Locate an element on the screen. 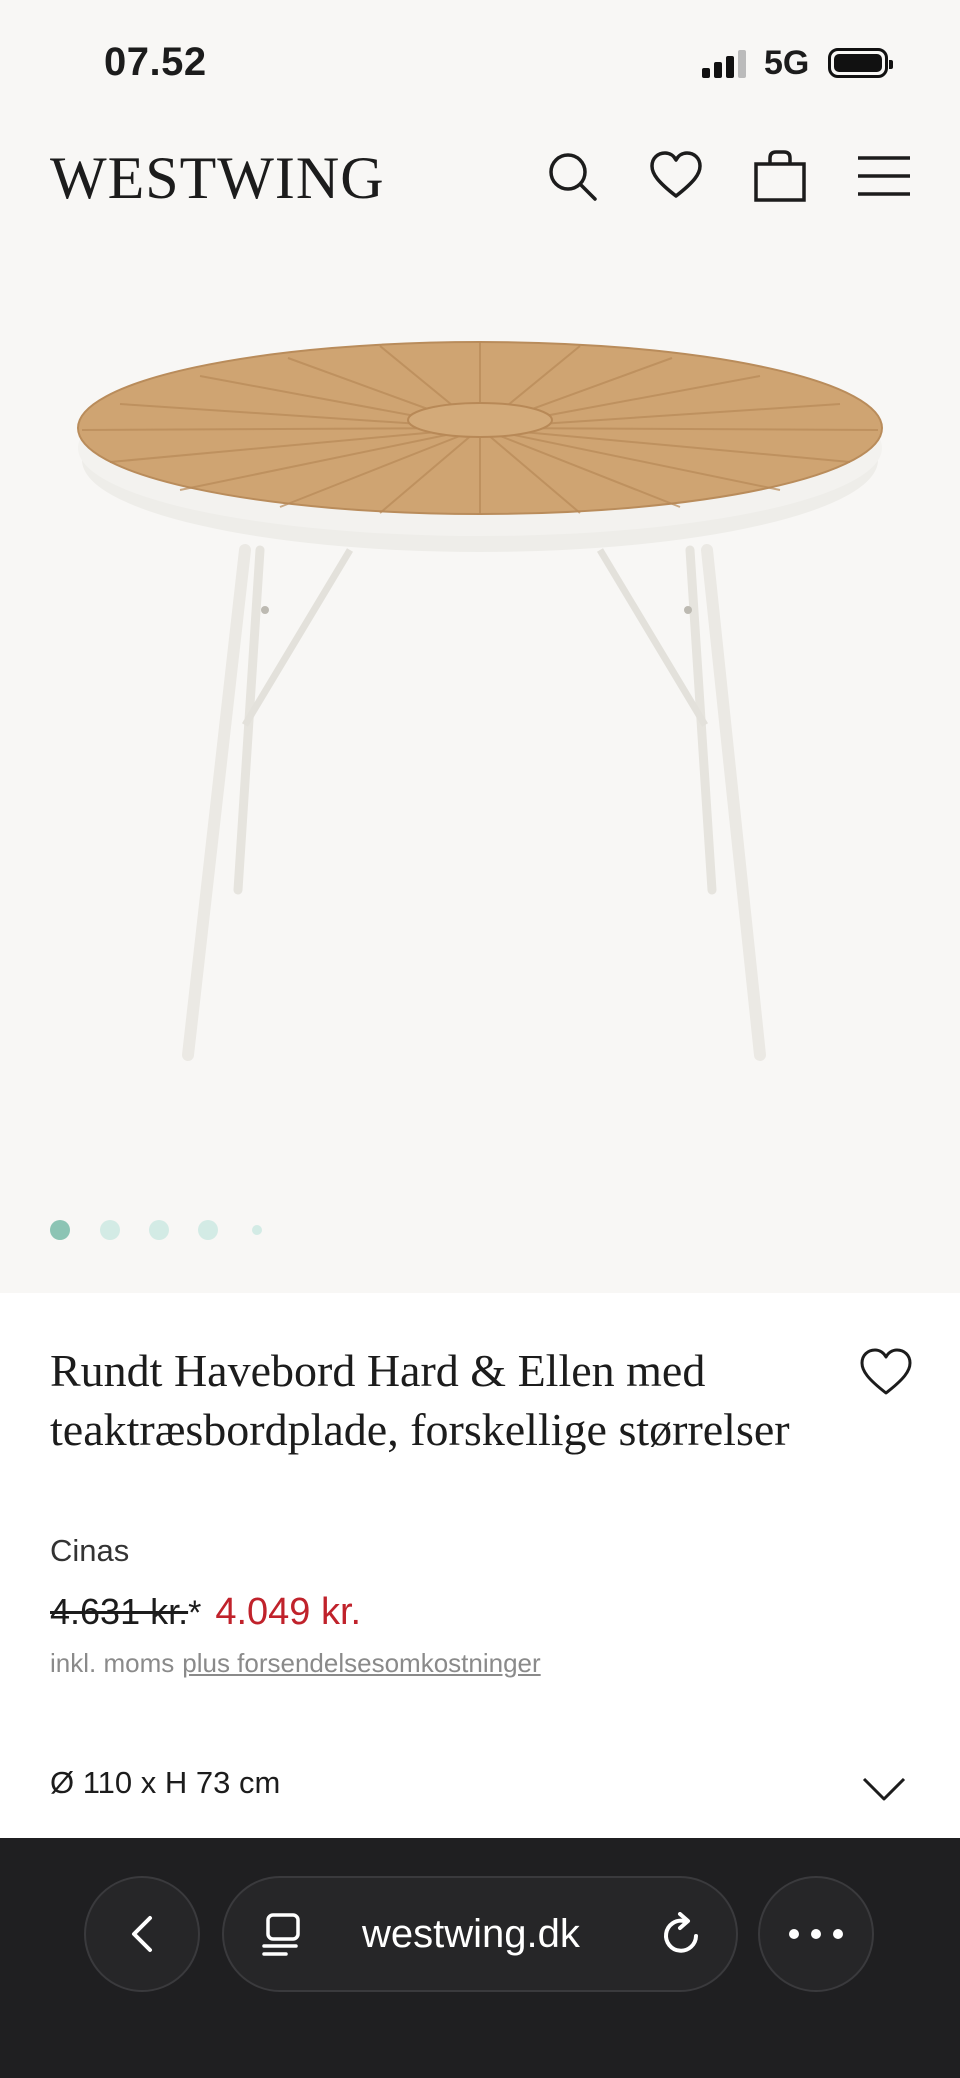  chevron-left-icon is located at coordinates (142, 1934).